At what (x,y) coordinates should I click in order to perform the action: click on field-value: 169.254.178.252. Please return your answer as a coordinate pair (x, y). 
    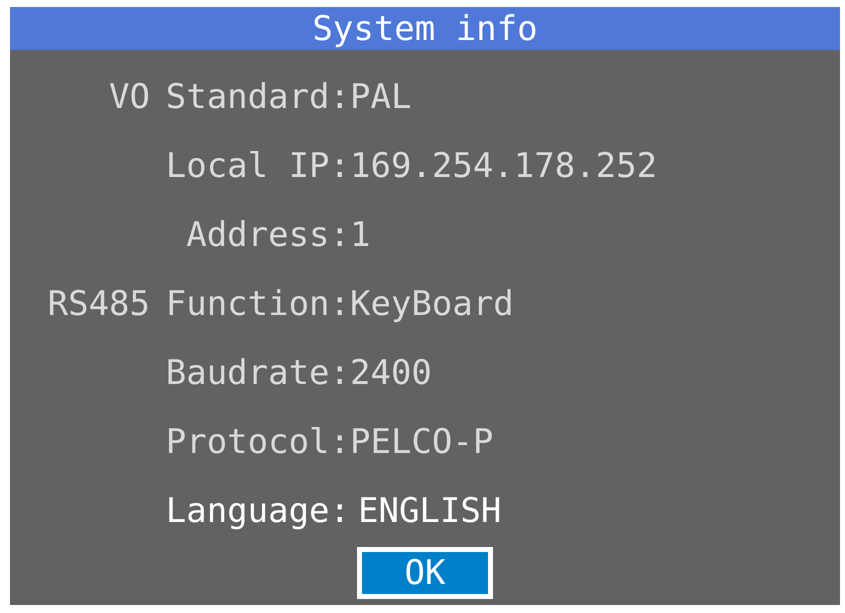
    Looking at the image, I should click on (504, 165).